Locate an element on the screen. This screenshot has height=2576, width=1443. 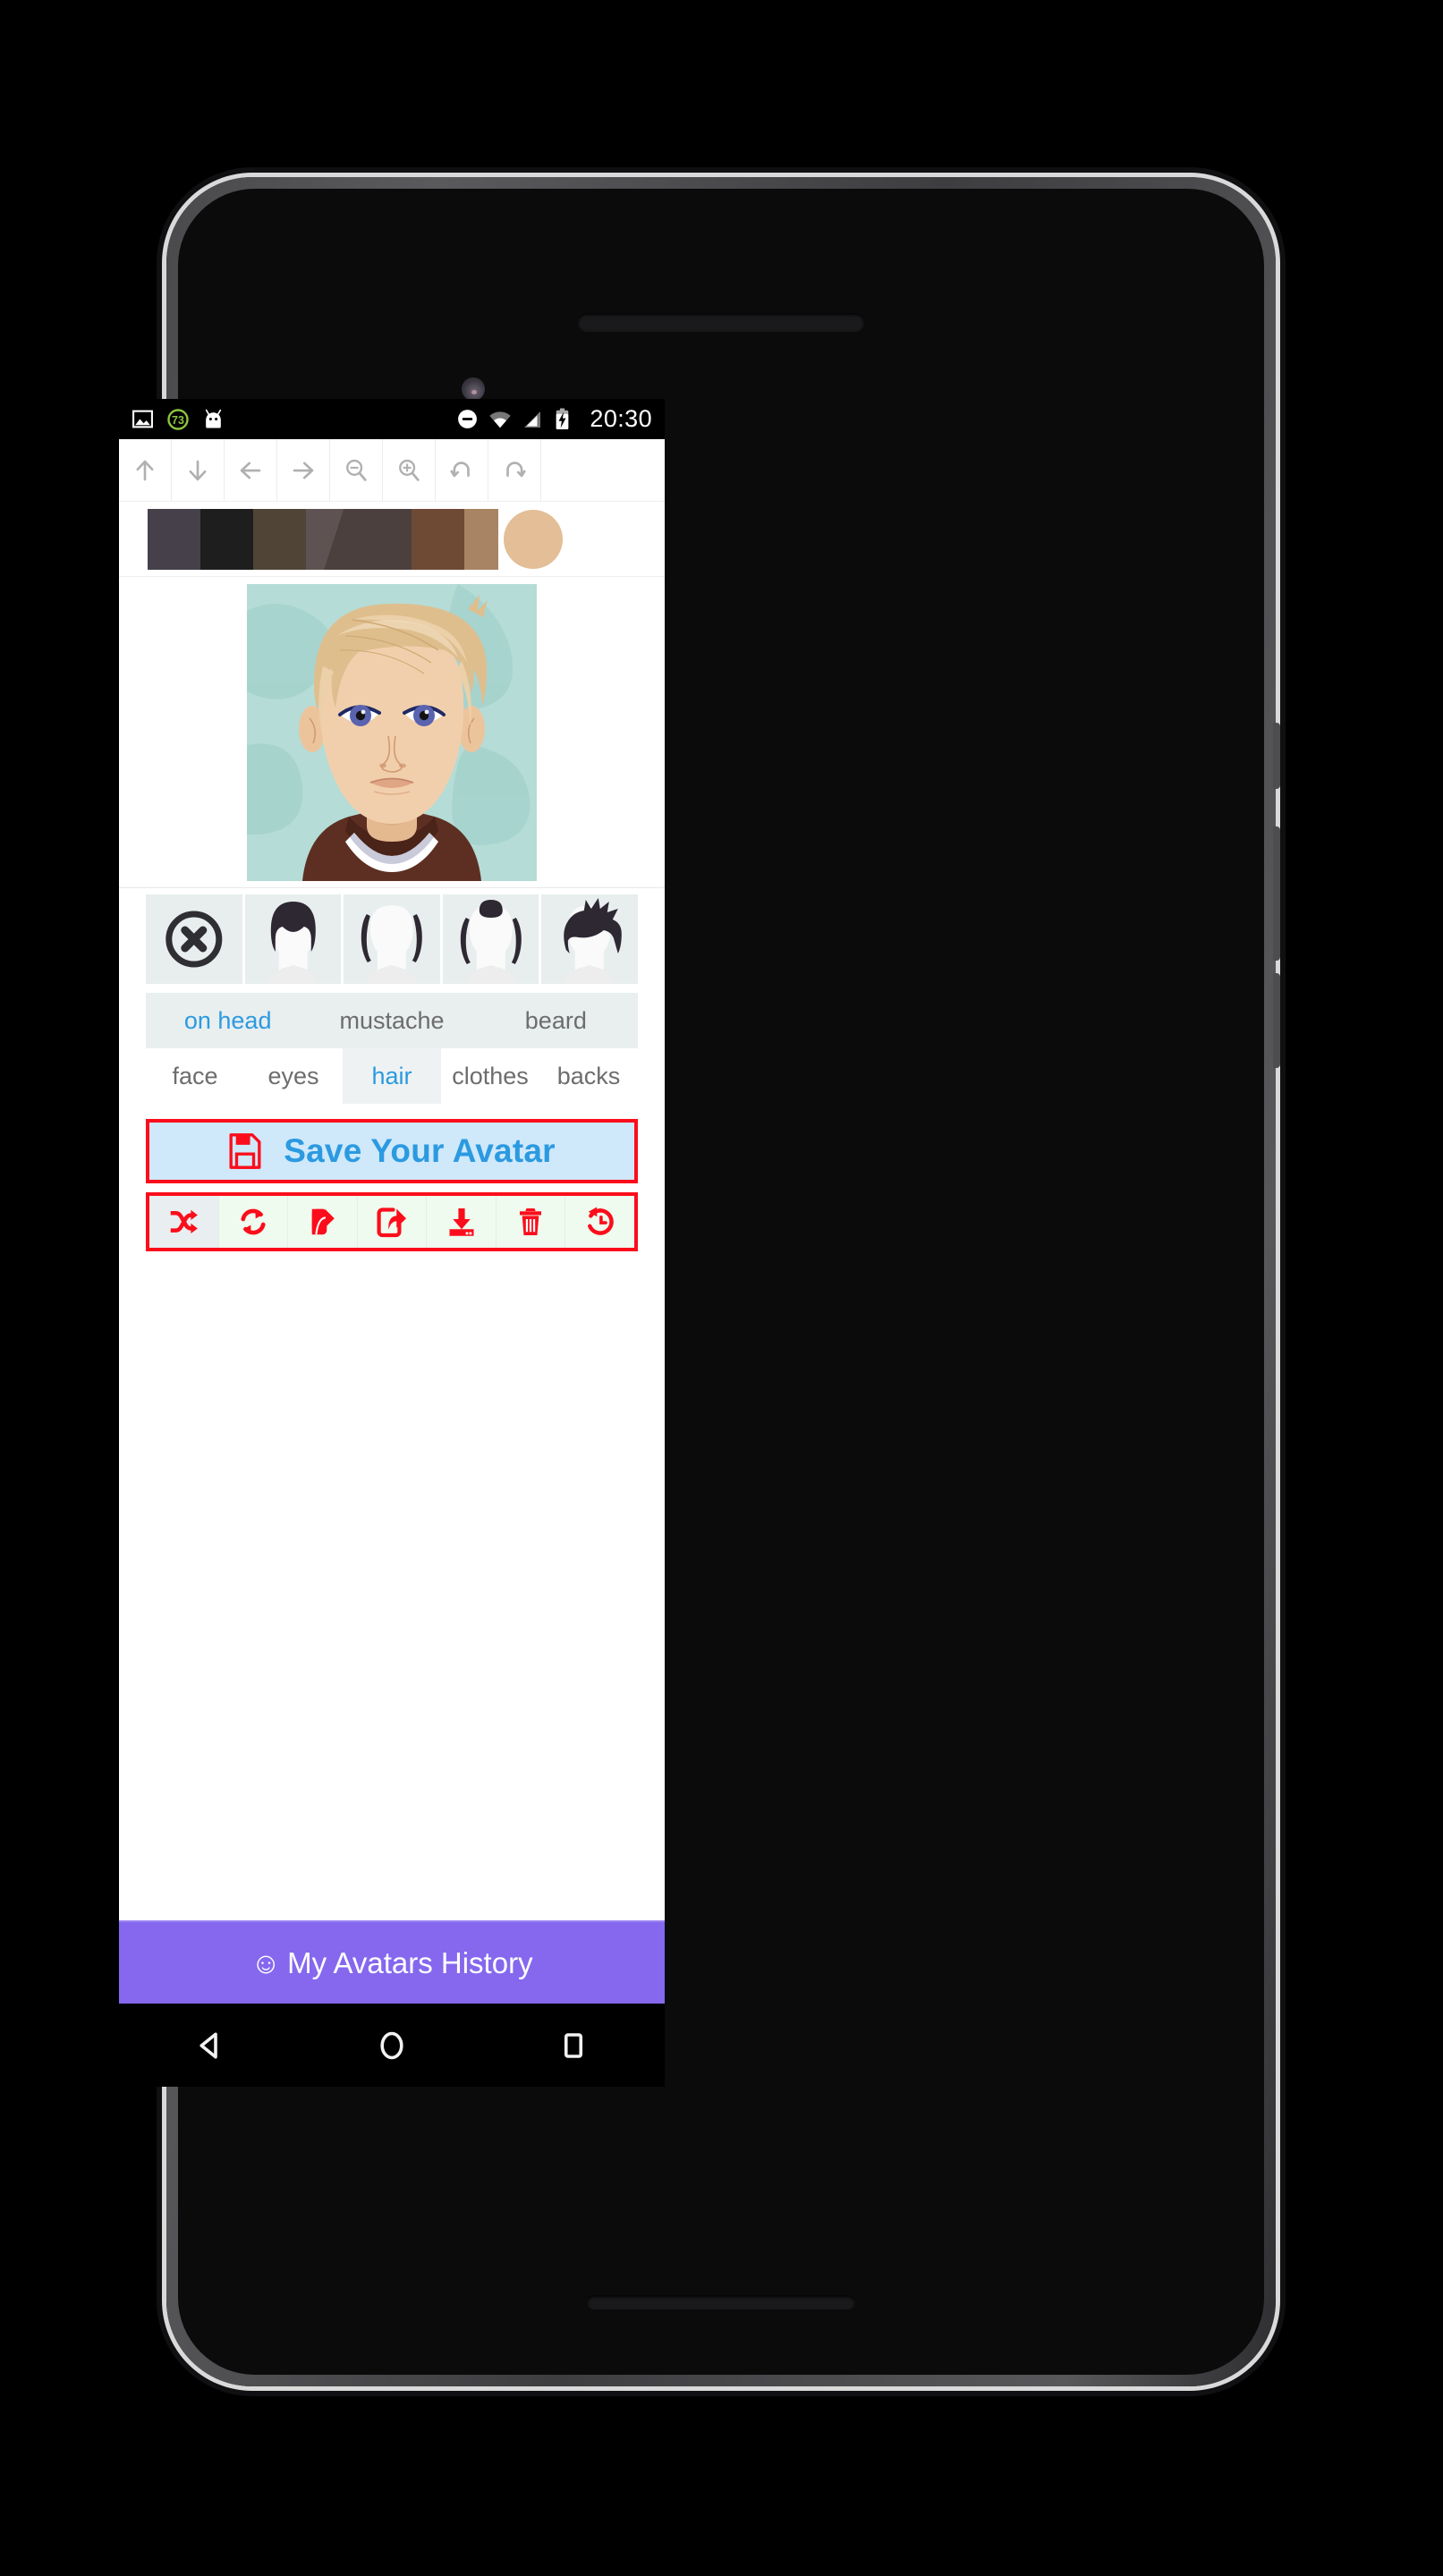
battery-charging-icon is located at coordinates (563, 418).